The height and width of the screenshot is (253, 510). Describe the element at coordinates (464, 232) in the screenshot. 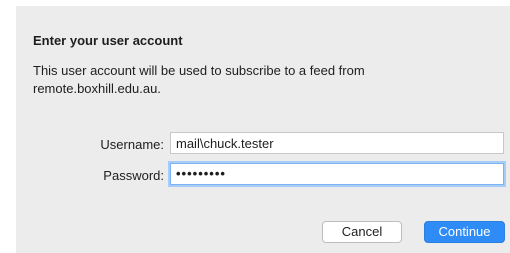

I see `continue-button: Continue` at that location.